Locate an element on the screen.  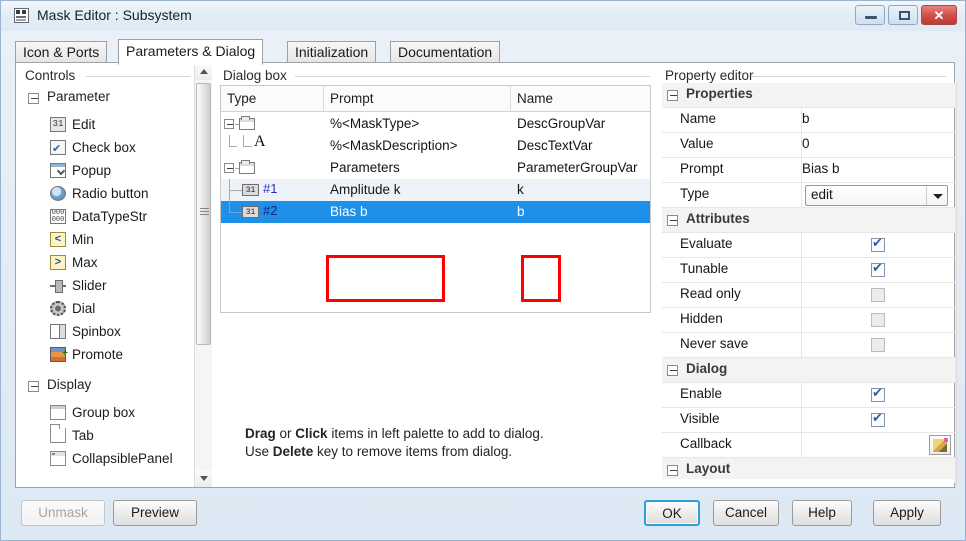
tunable-checkbox is located at coordinates (878, 268).